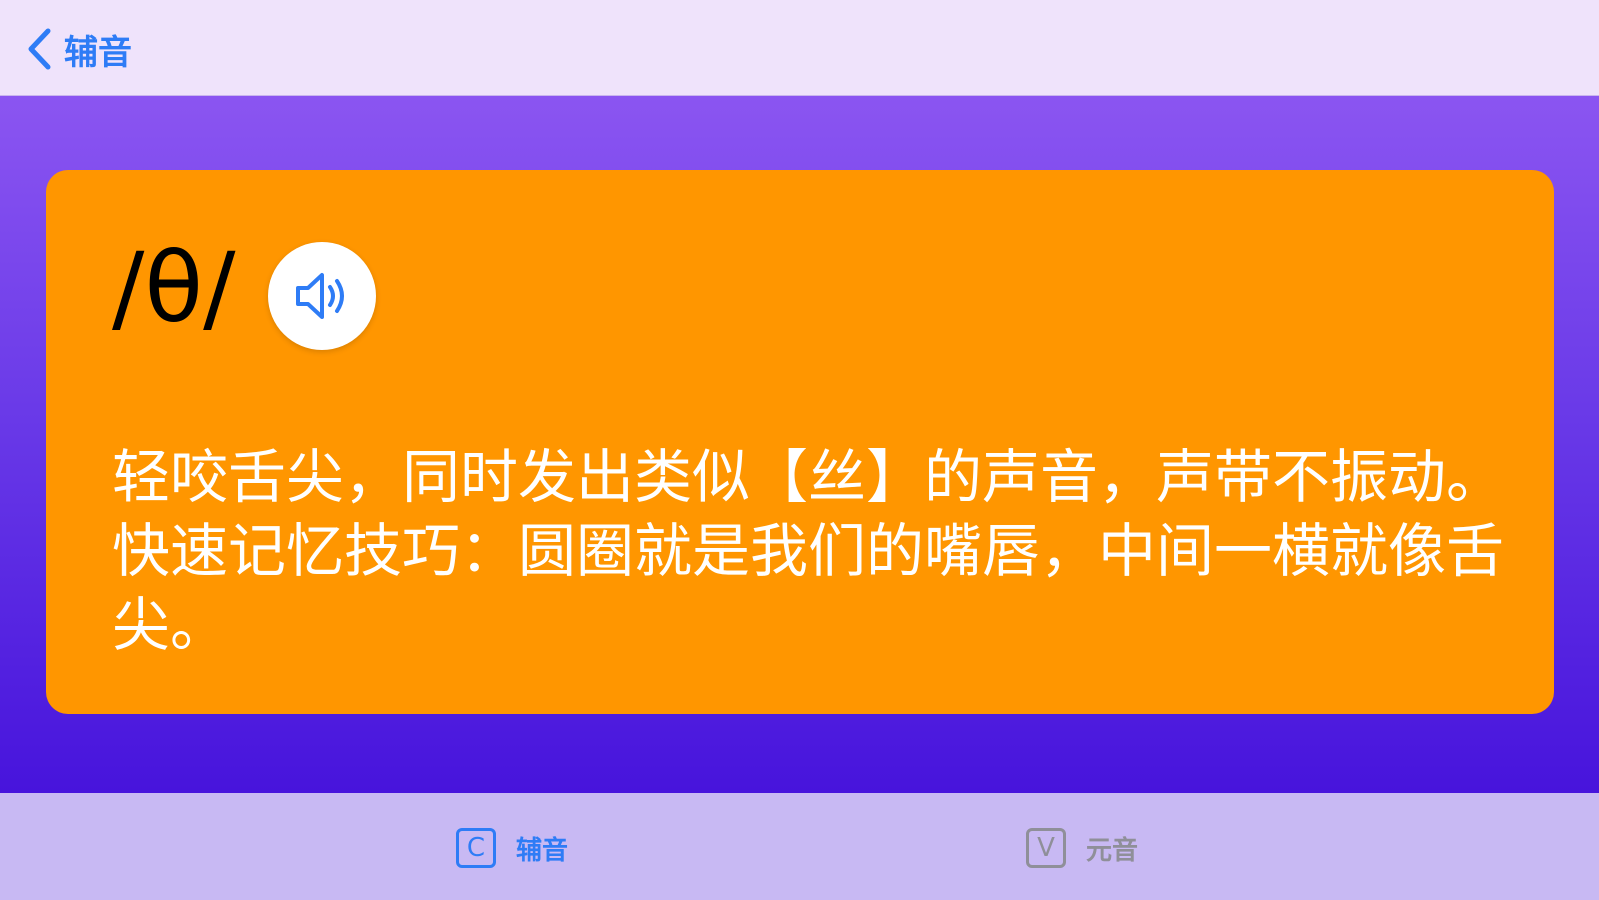 This screenshot has height=900, width=1599. What do you see at coordinates (174, 288) in the screenshot?
I see `phonetic-symbol: /θ/` at bounding box center [174, 288].